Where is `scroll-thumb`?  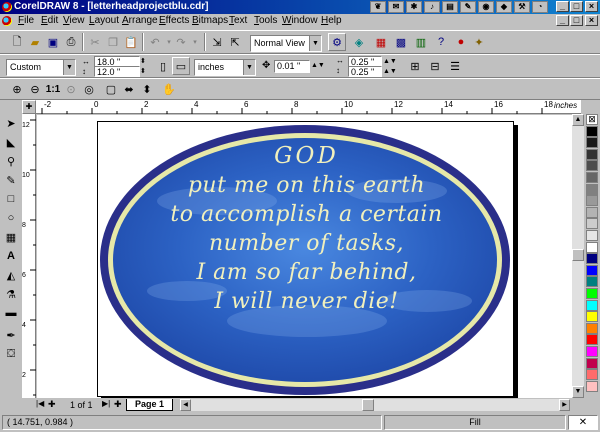 scroll-thumb is located at coordinates (578, 255).